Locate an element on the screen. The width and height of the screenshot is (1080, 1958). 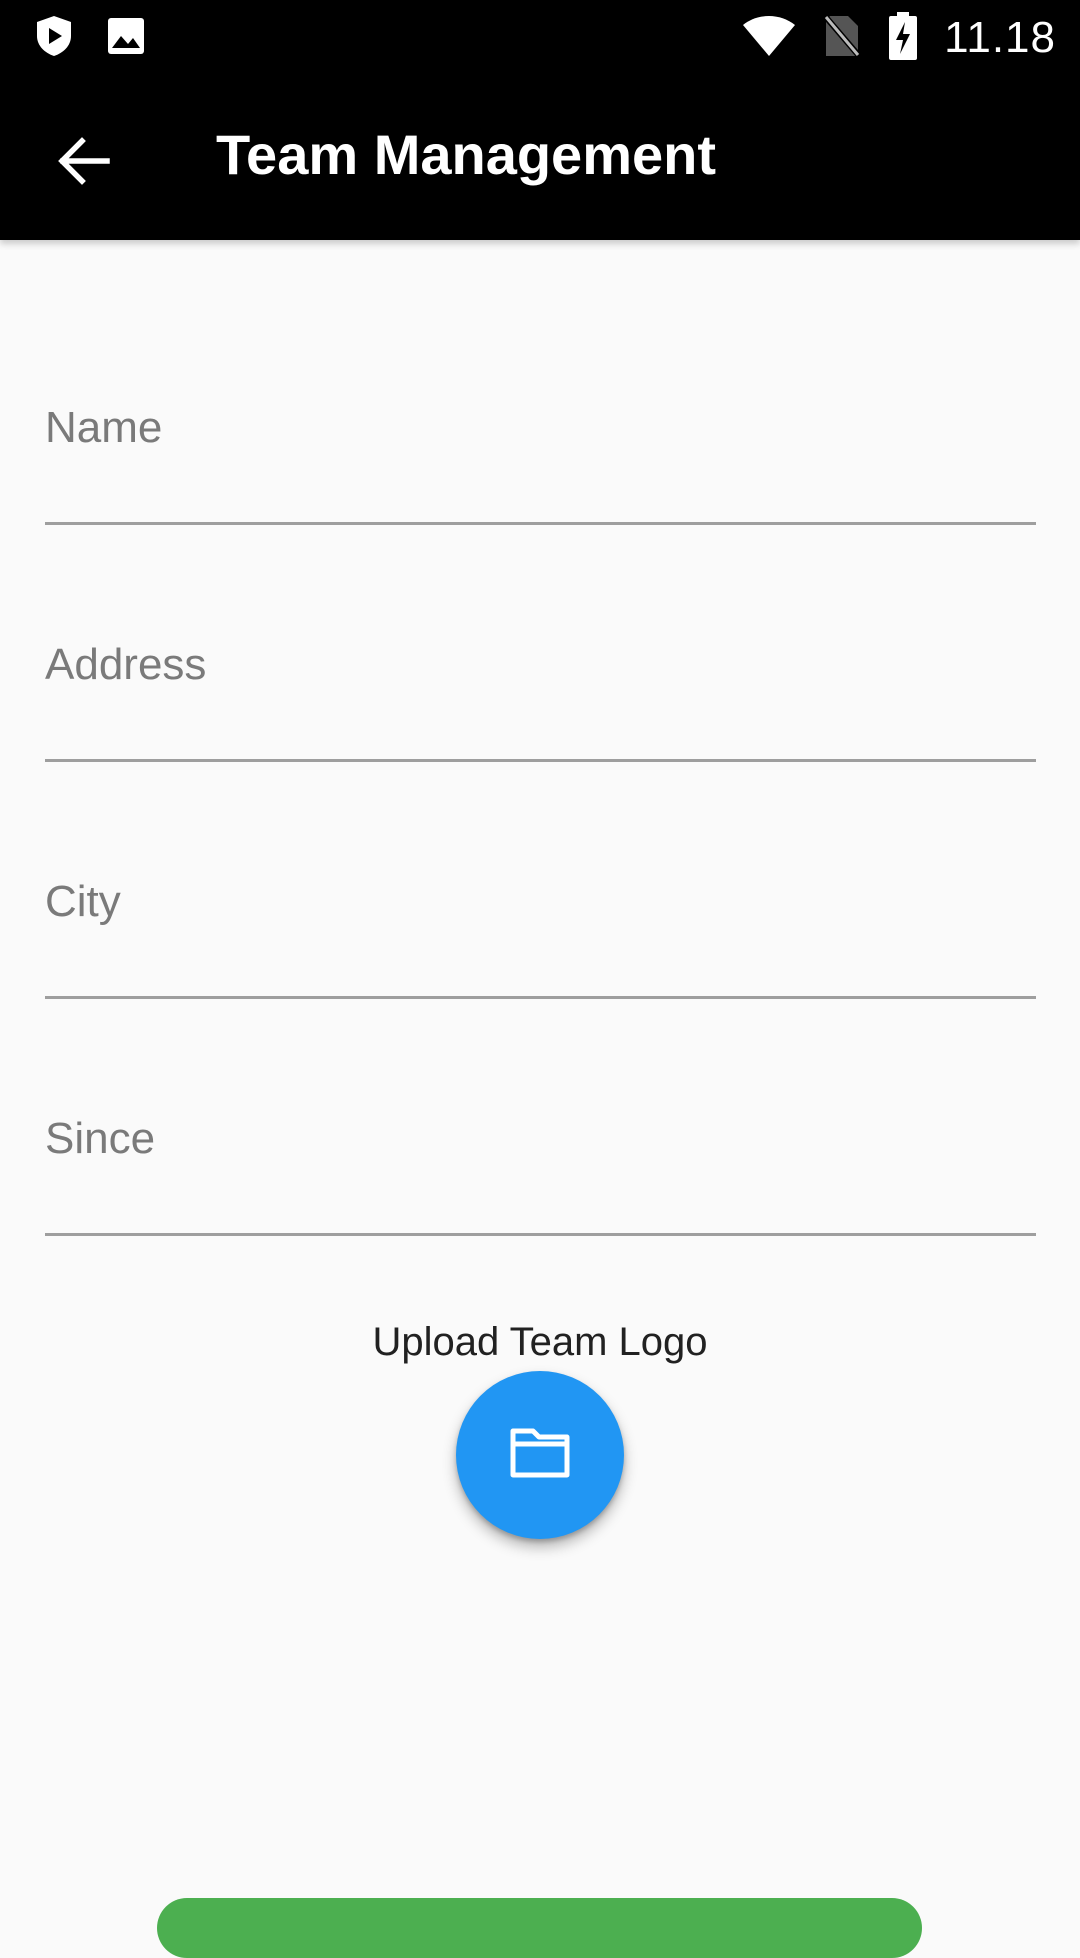
status-time: 11.18 is located at coordinates (1000, 37).